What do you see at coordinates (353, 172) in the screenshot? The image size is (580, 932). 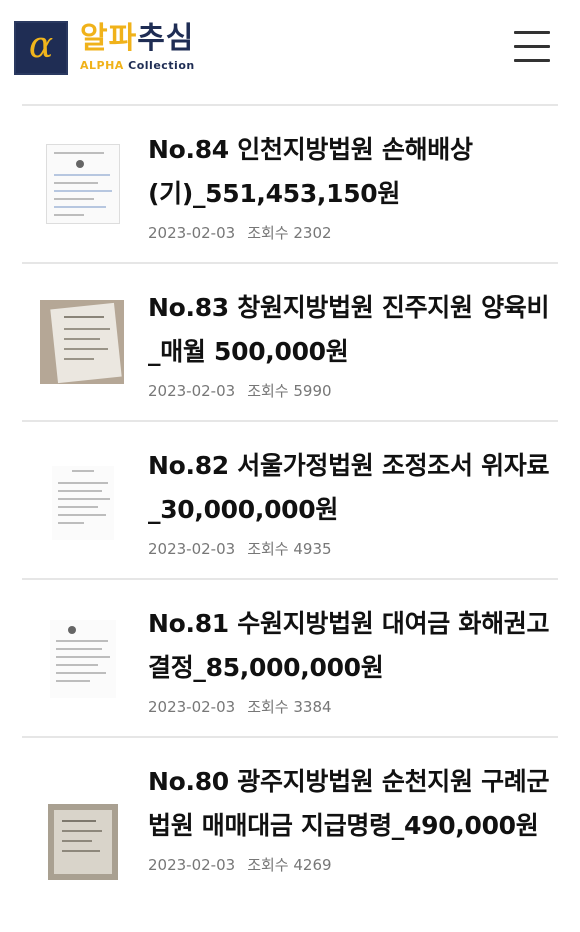 I see `post-title: No.84 인천지방법원 손해배상(기)_551,453,150원` at bounding box center [353, 172].